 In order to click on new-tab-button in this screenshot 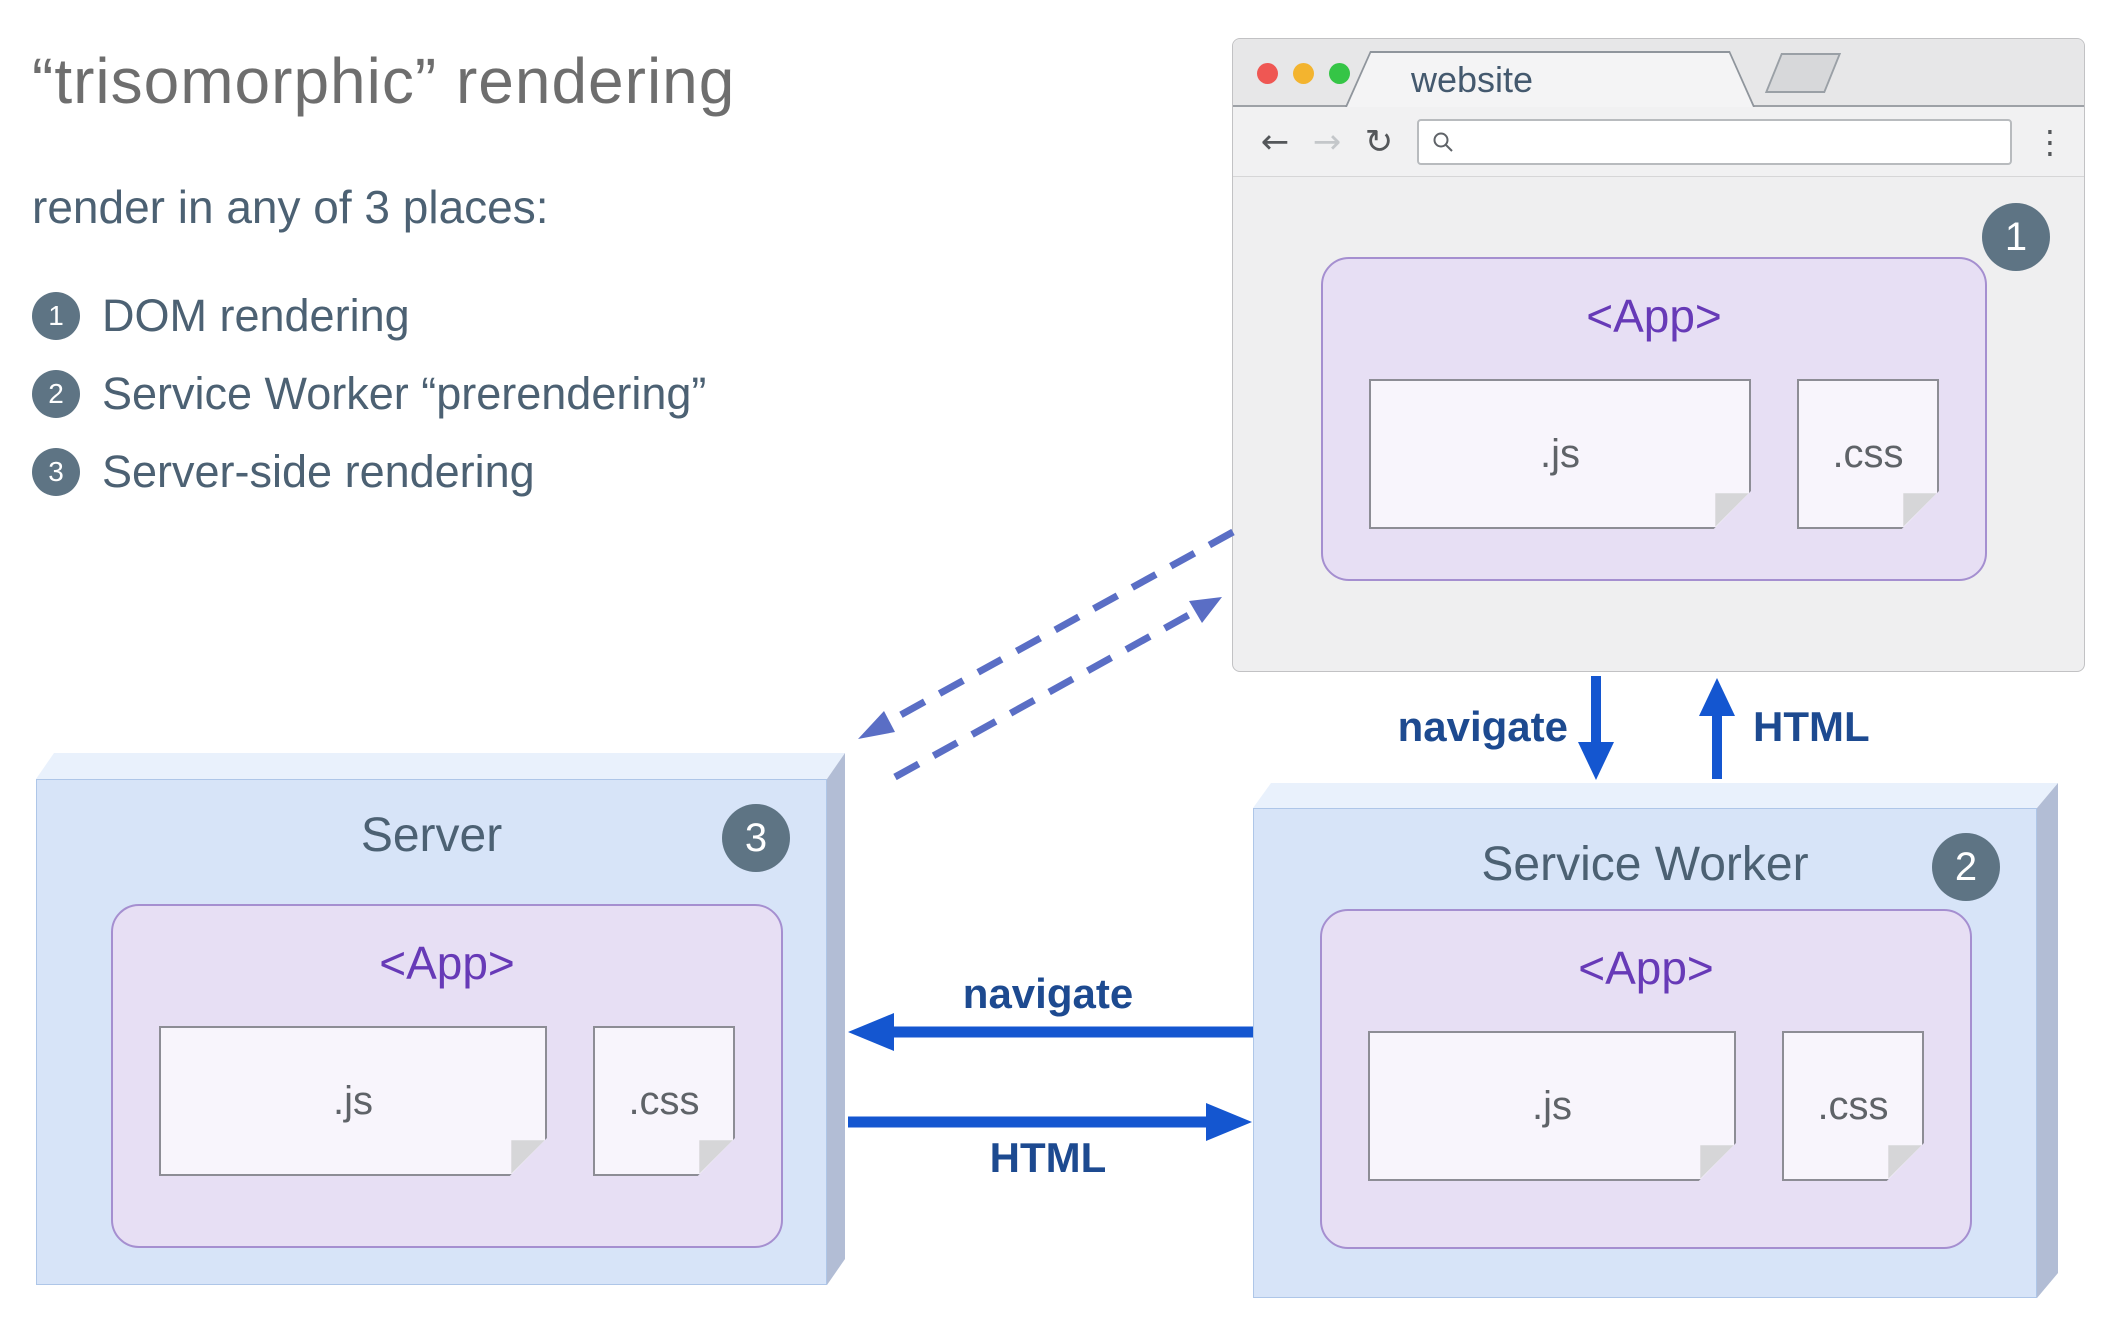, I will do `click(1803, 73)`.